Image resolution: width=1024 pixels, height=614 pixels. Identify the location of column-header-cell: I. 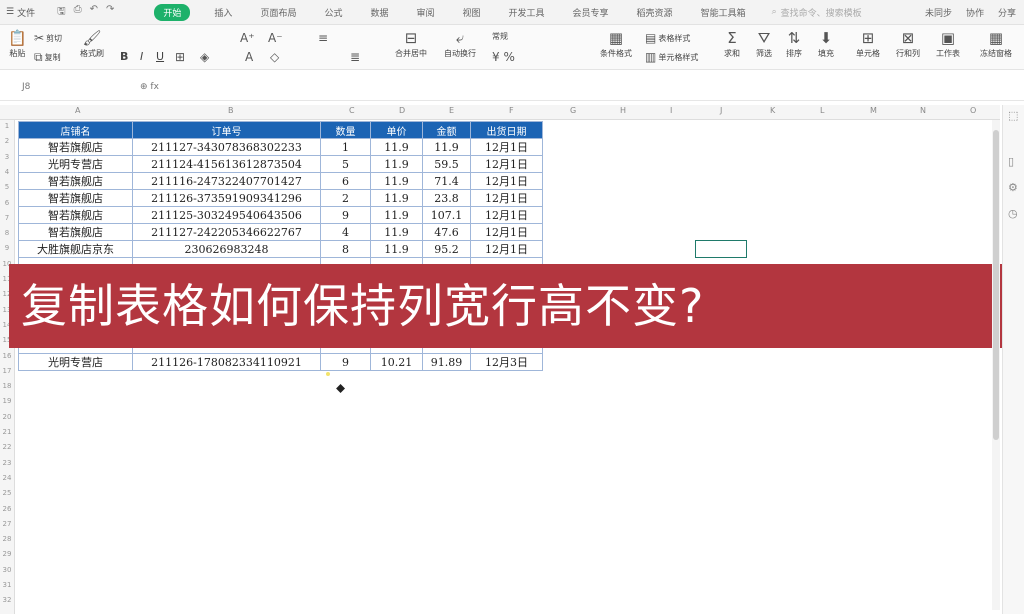
(671, 110).